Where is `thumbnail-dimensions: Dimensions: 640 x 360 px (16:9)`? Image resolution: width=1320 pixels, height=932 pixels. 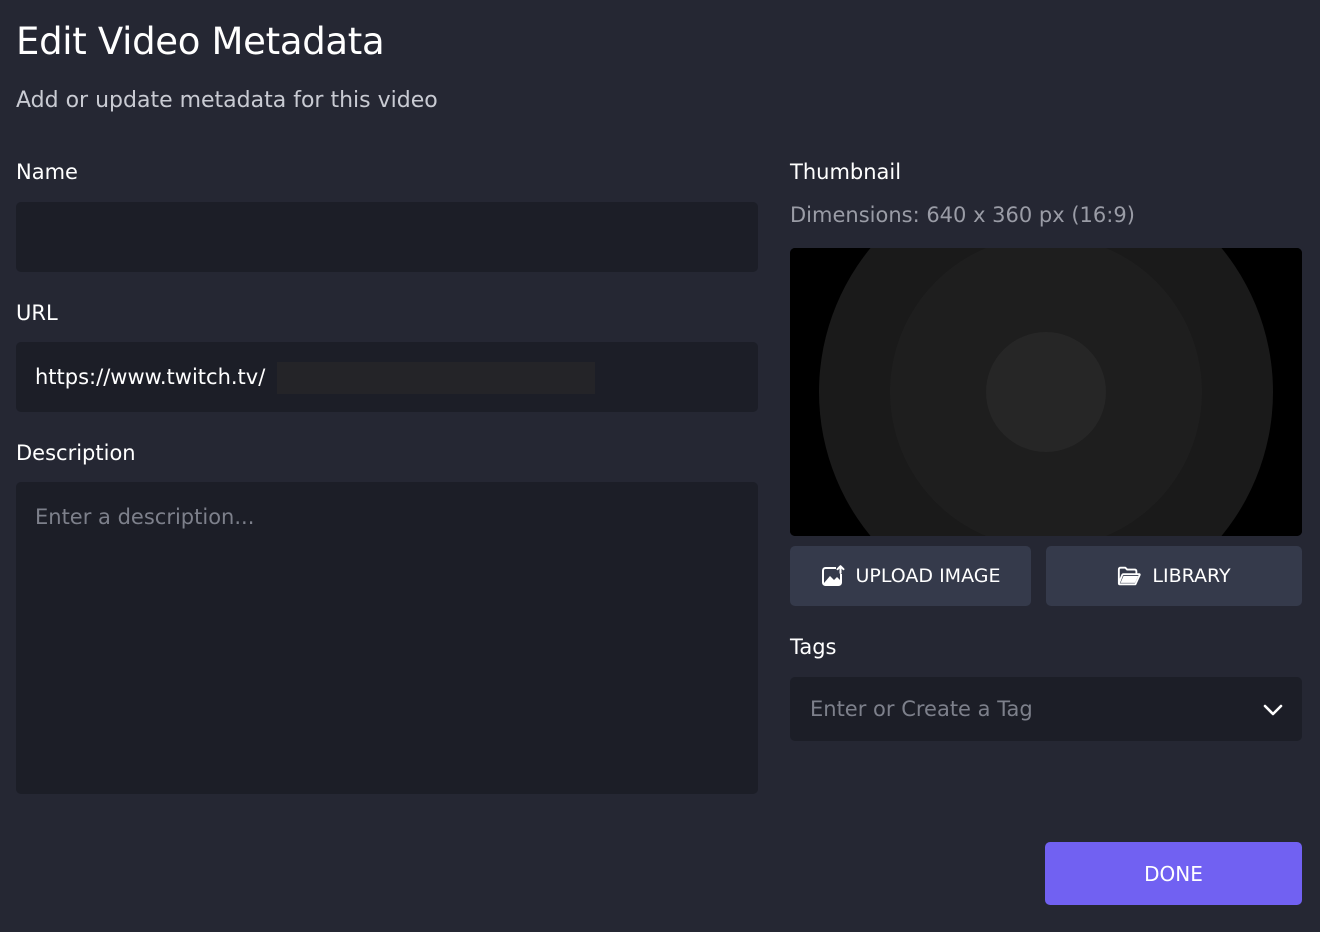
thumbnail-dimensions: Dimensions: 640 x 360 px (16:9) is located at coordinates (962, 215).